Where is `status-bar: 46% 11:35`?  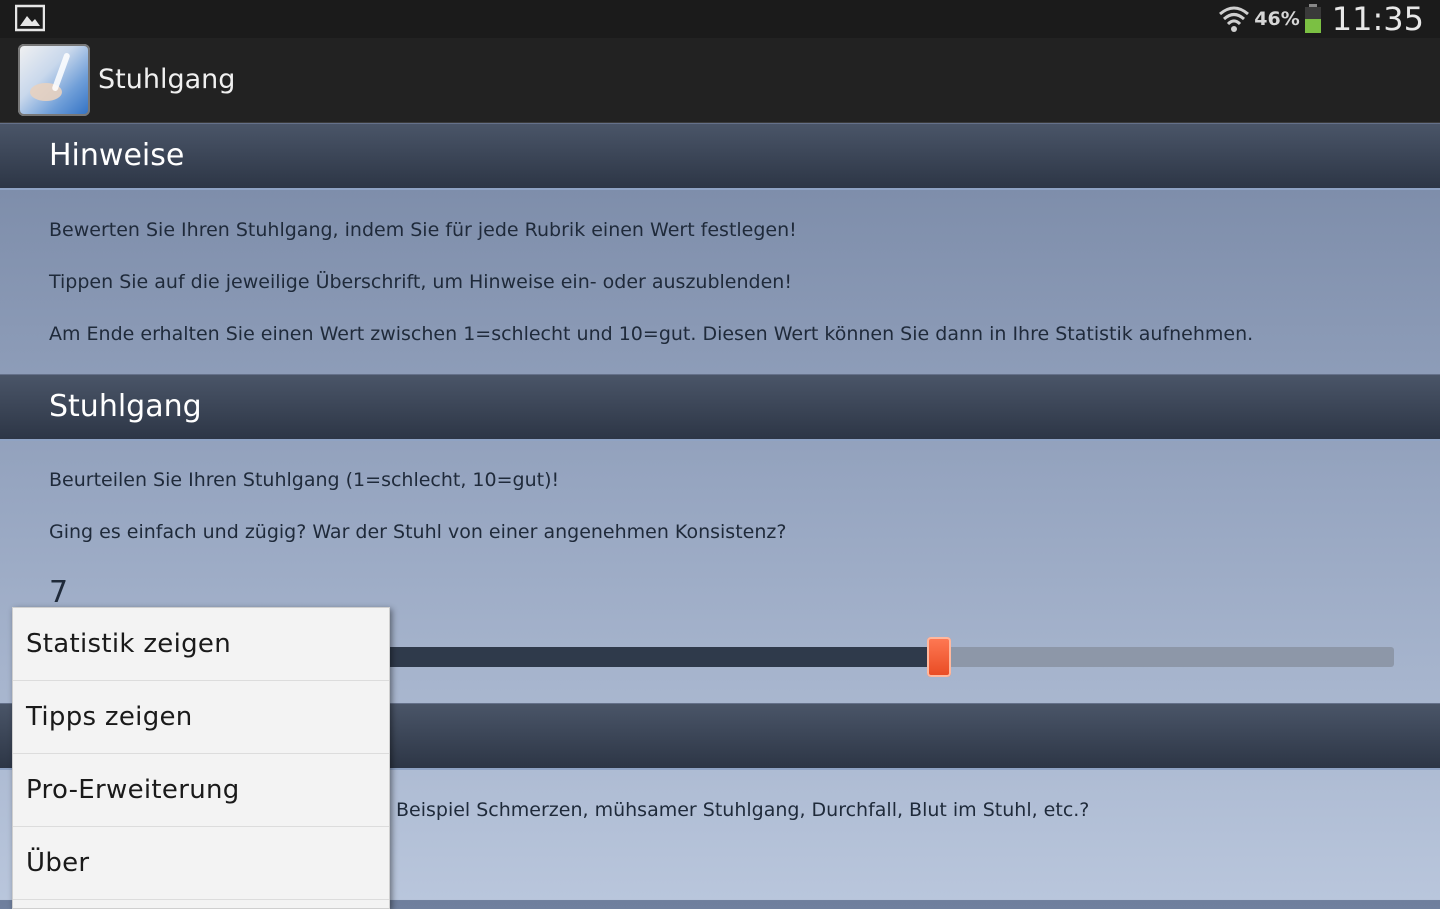 status-bar: 46% 11:35 is located at coordinates (720, 19).